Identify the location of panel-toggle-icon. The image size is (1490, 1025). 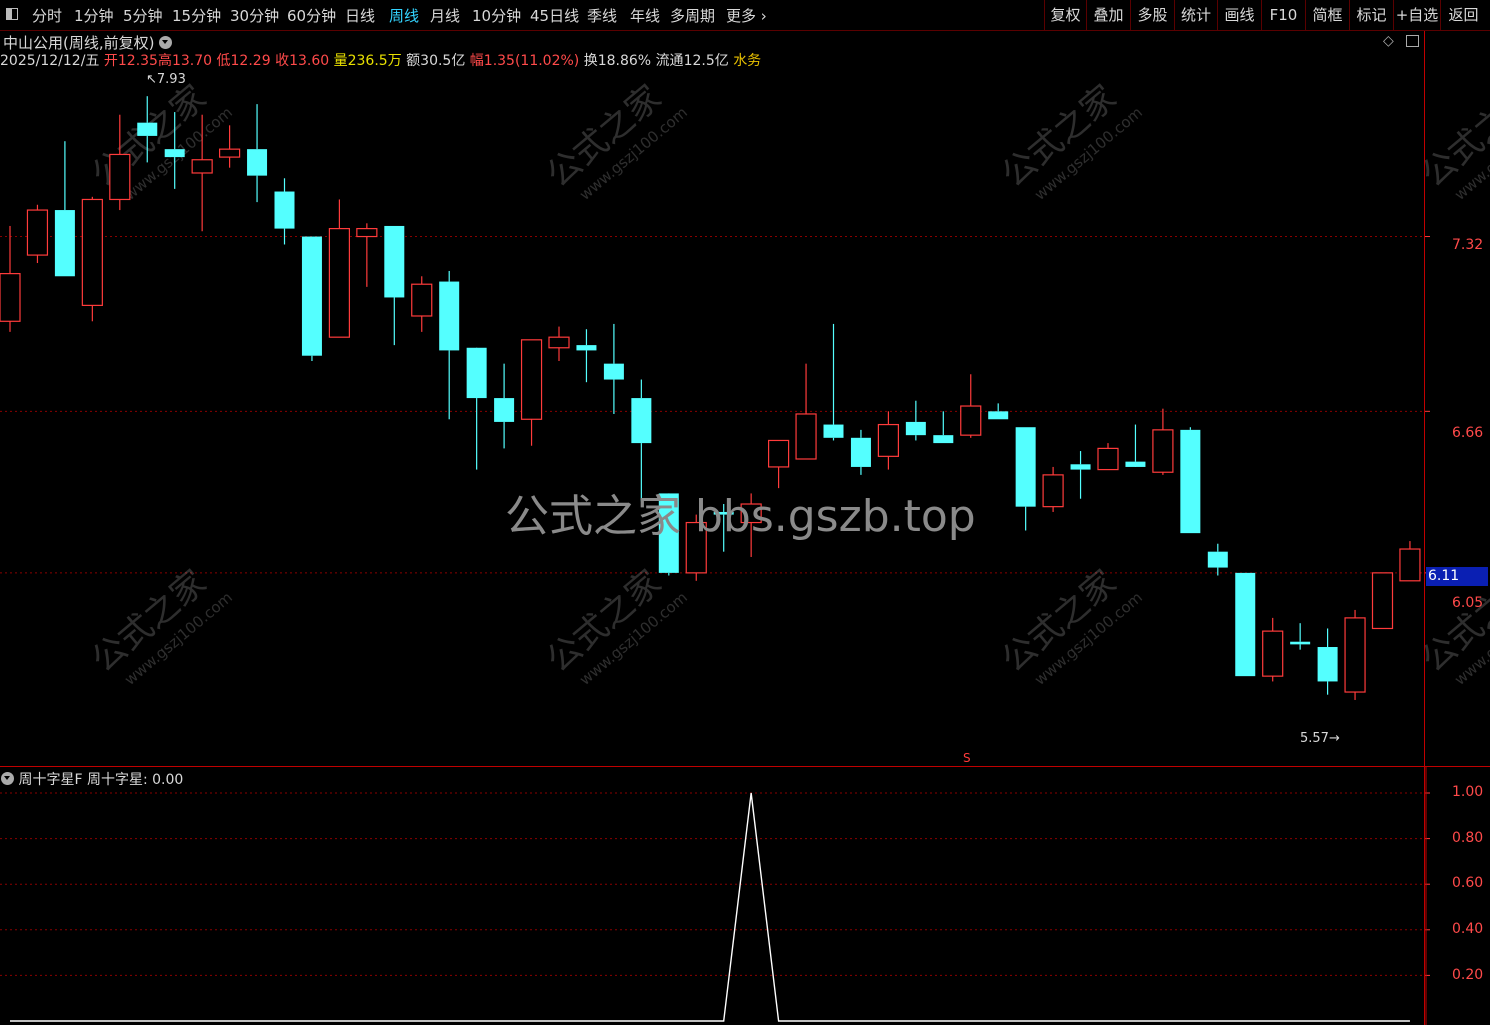
(1412, 41).